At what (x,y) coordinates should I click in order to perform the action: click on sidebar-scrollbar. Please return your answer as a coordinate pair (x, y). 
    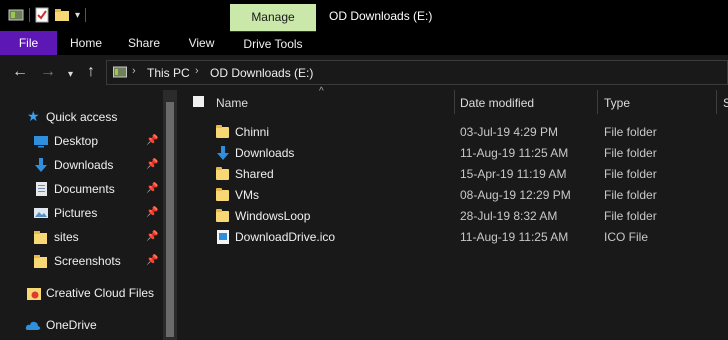
    Looking at the image, I should click on (170, 215).